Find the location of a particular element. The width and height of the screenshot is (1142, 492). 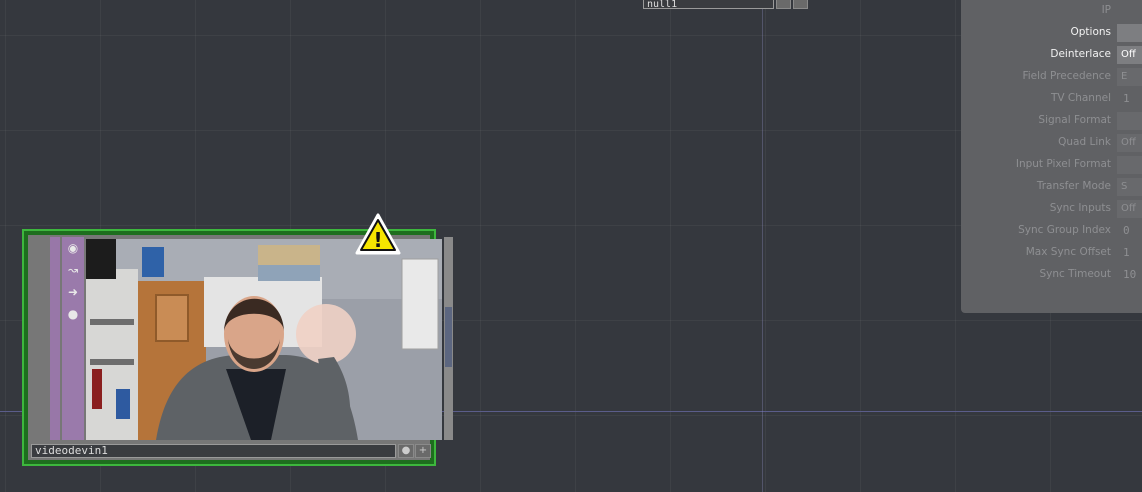

param-label: Sync Timeout is located at coordinates (1075, 274).